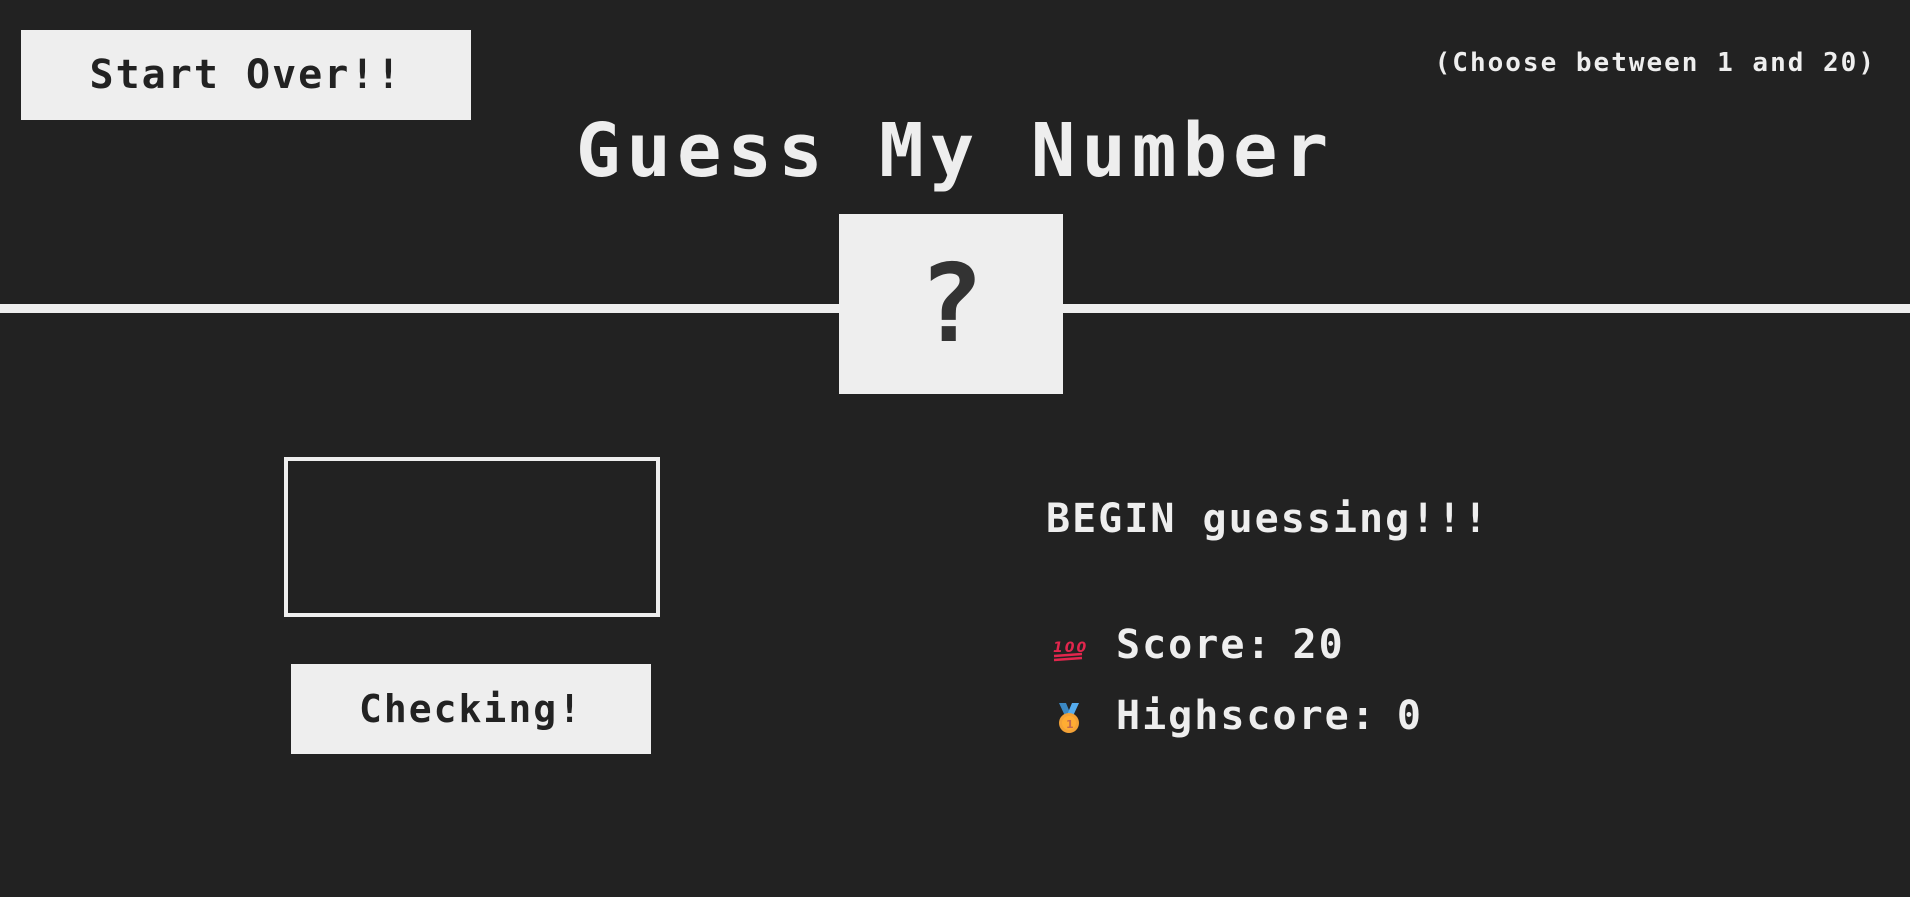  What do you see at coordinates (1246, 716) in the screenshot?
I see `highscore-label: Highscore:` at bounding box center [1246, 716].